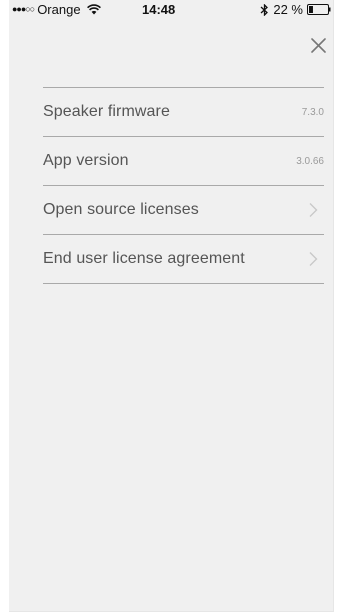  What do you see at coordinates (93, 9) in the screenshot?
I see `wifi-icon` at bounding box center [93, 9].